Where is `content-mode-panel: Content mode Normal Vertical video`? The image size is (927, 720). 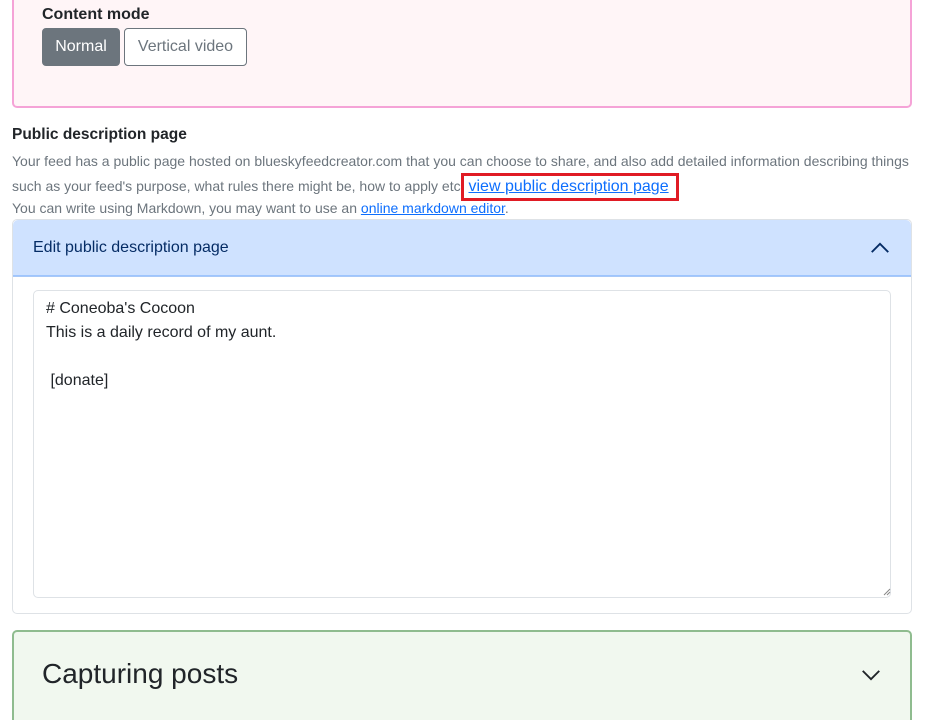
content-mode-panel: Content mode Normal Vertical video is located at coordinates (462, 54).